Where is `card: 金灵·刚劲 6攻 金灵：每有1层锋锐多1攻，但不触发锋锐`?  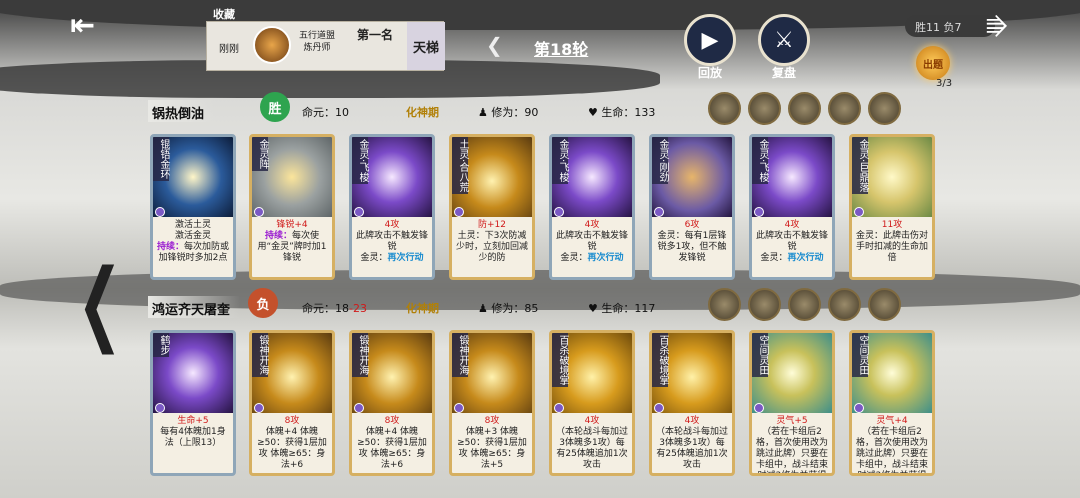 card: 金灵·刚劲 6攻 金灵：每有1层锋锐多1攻，但不触发锋锐 is located at coordinates (692, 207).